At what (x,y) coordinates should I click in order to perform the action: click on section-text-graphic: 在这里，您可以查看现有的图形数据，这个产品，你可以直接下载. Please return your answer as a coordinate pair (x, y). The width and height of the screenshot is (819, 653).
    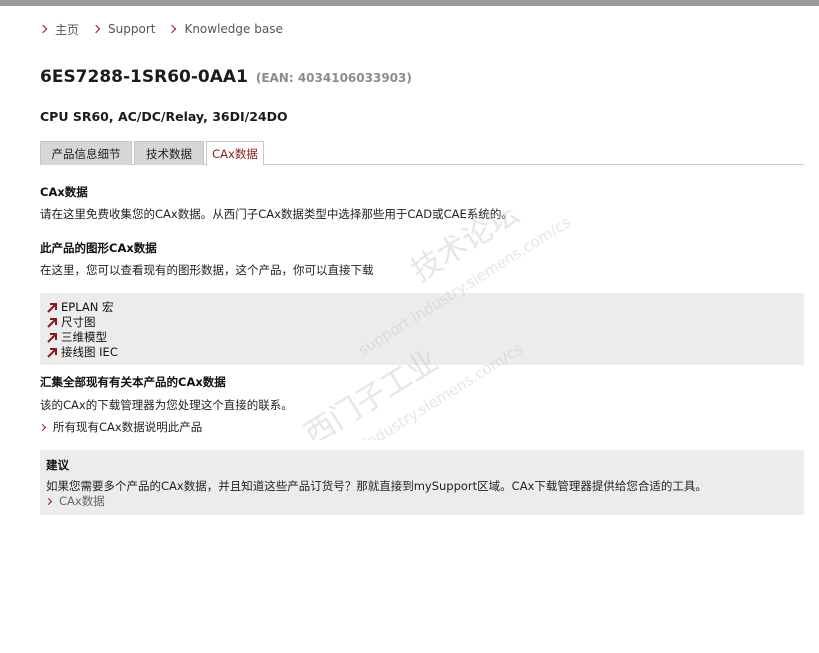
    Looking at the image, I should click on (207, 270).